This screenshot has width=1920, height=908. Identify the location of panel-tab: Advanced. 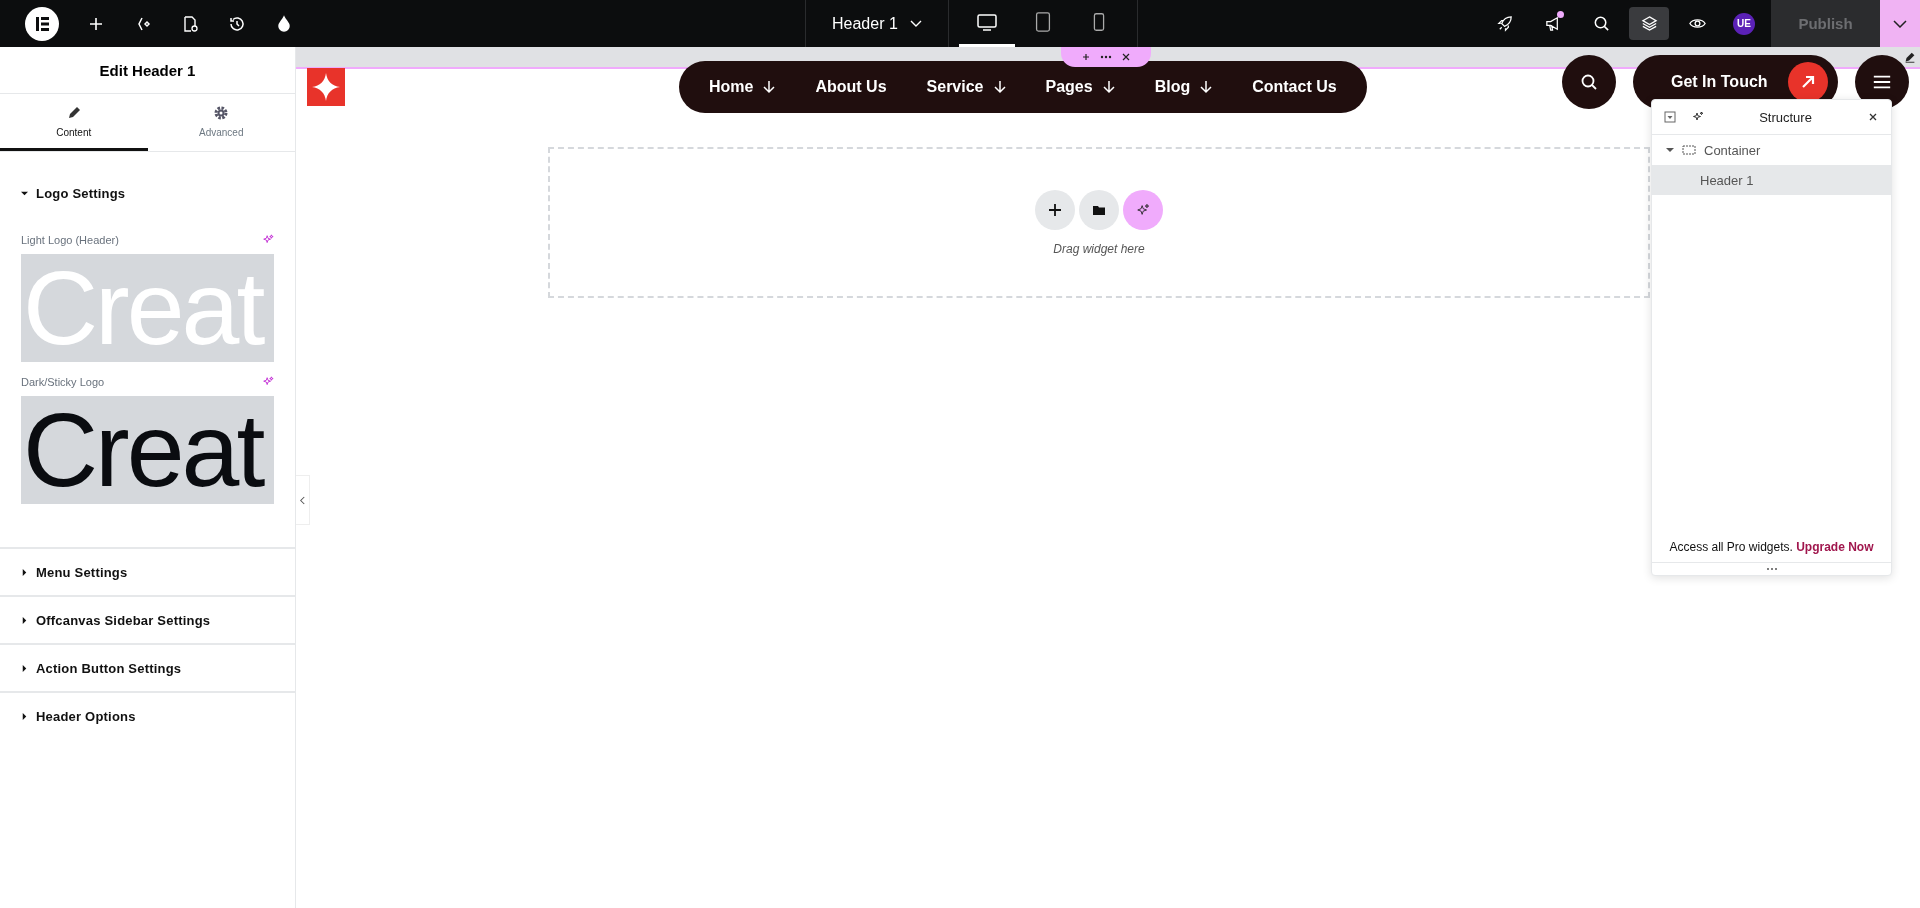
(221, 122).